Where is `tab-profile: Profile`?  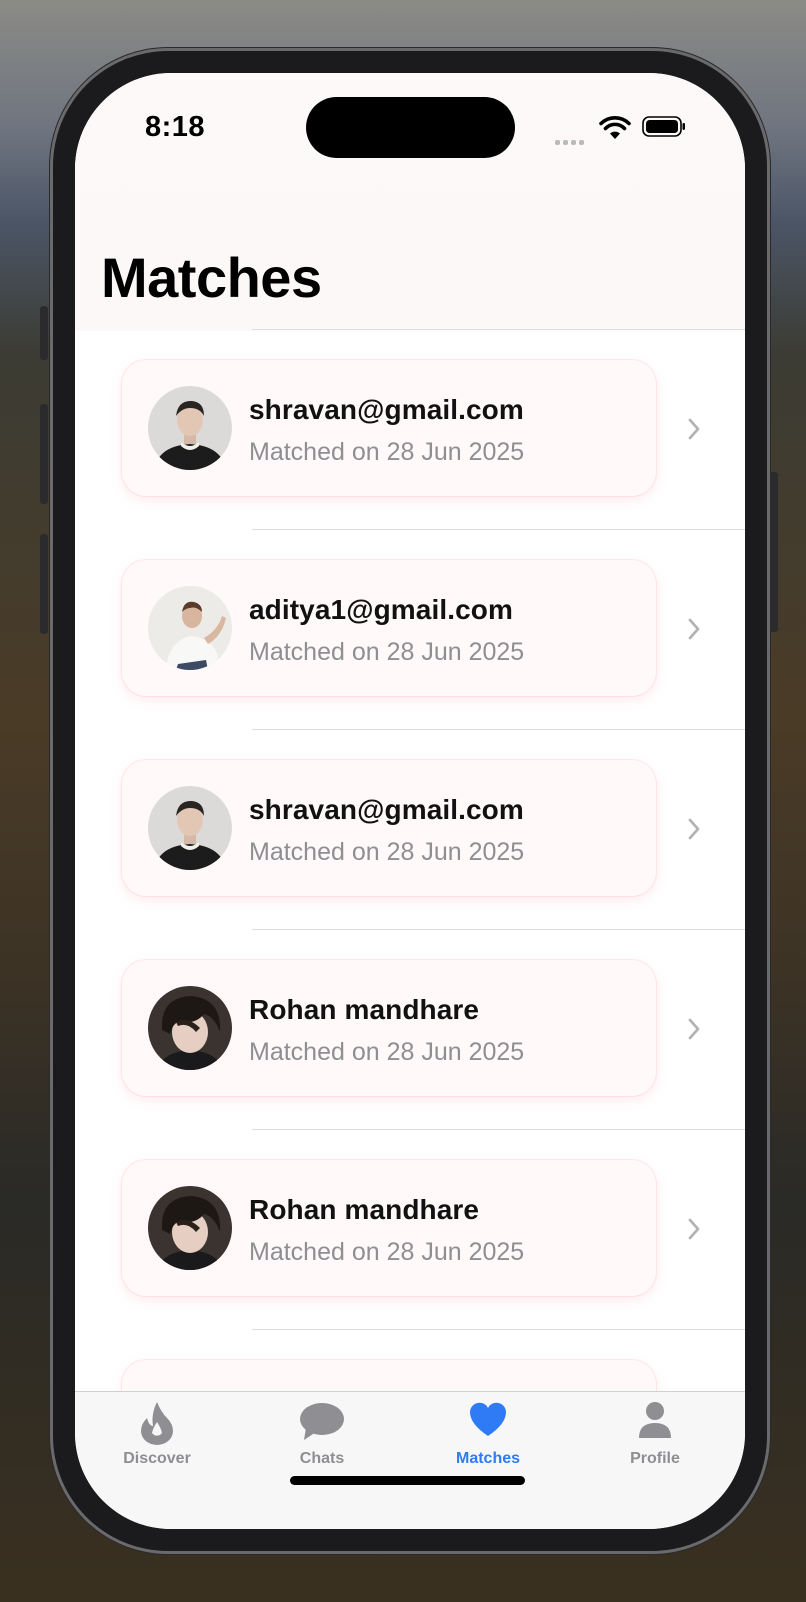 tab-profile: Profile is located at coordinates (655, 1437).